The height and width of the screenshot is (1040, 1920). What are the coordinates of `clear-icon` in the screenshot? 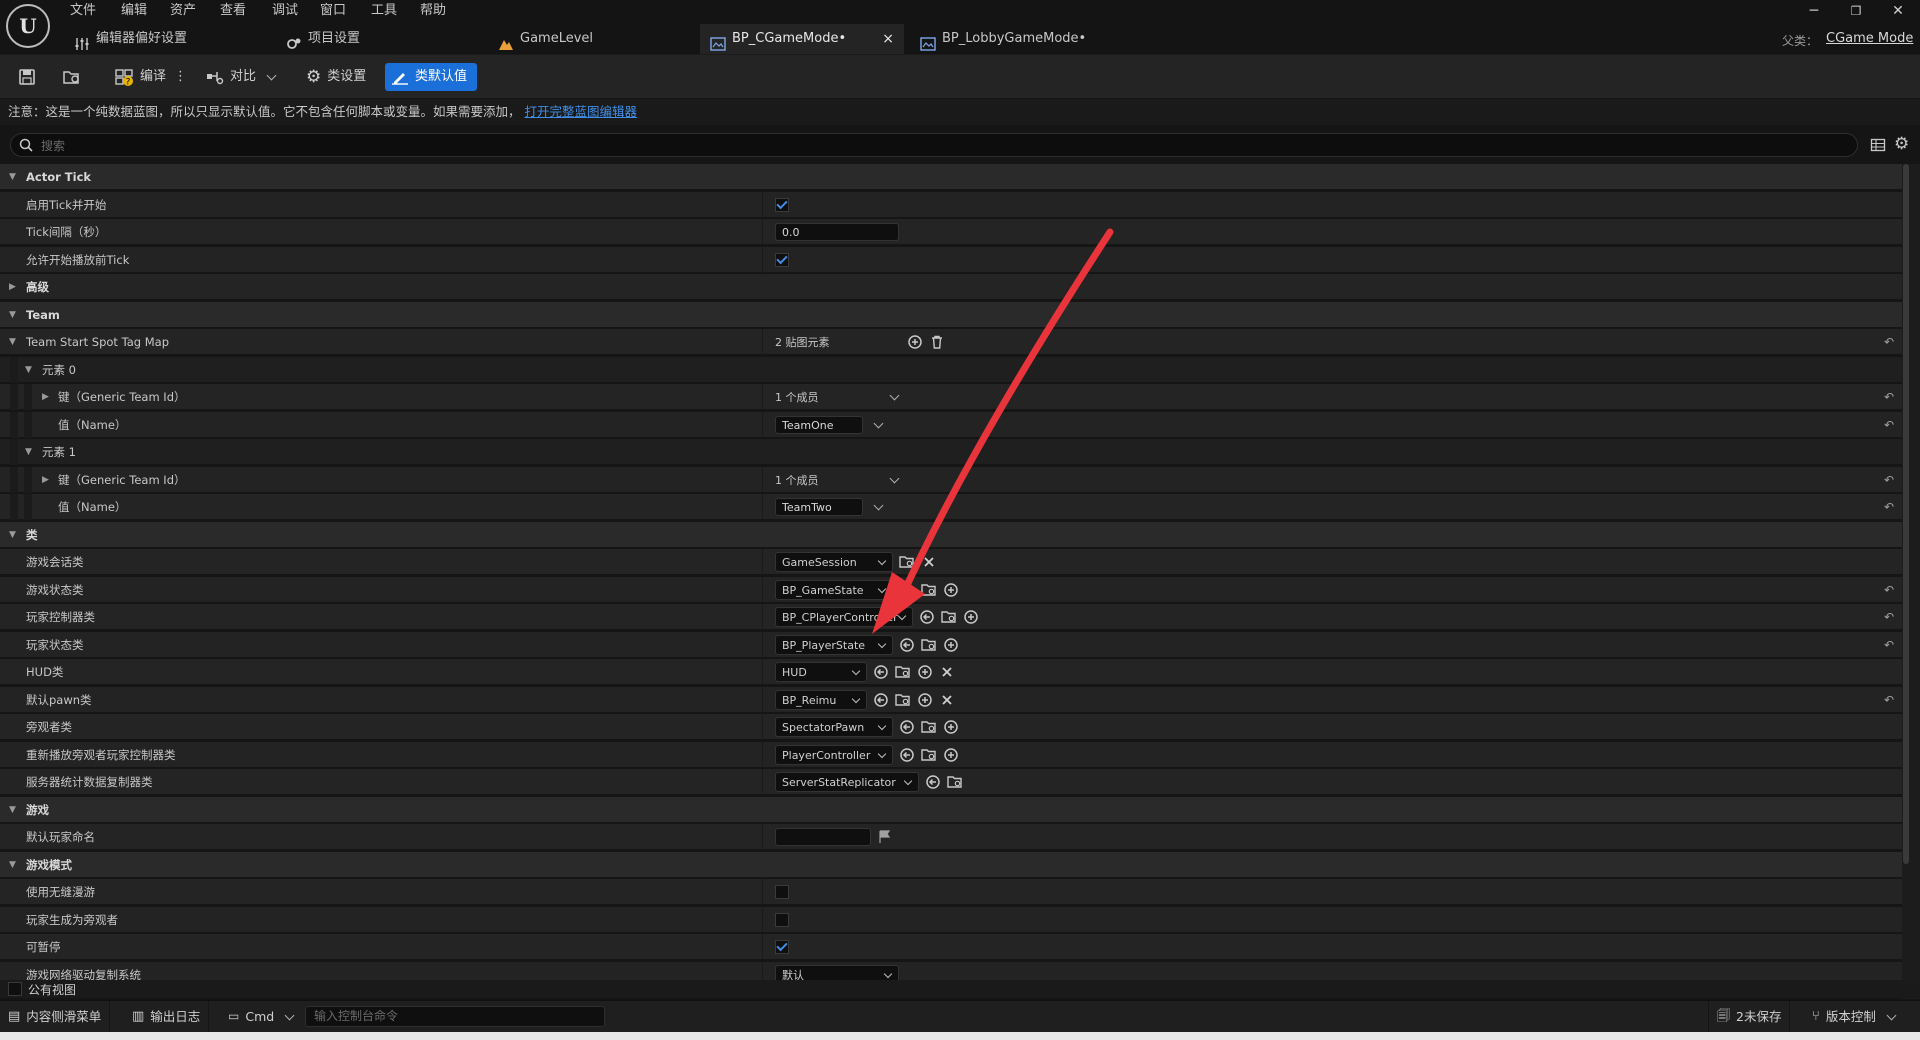 It's located at (929, 562).